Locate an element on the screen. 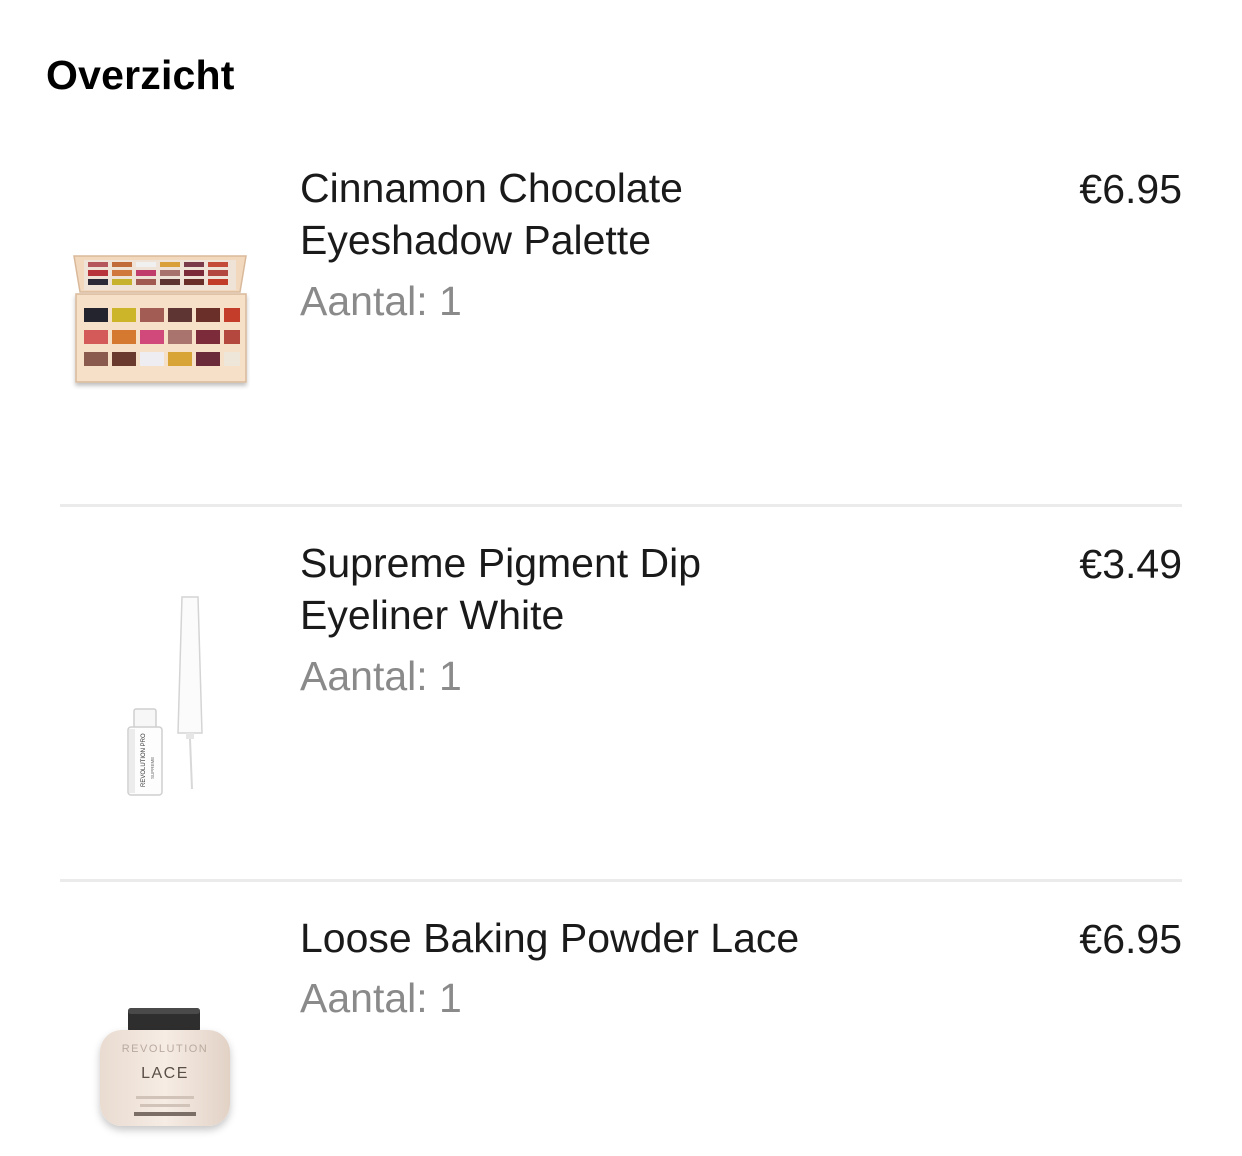  product-image is located at coordinates (160, 322).